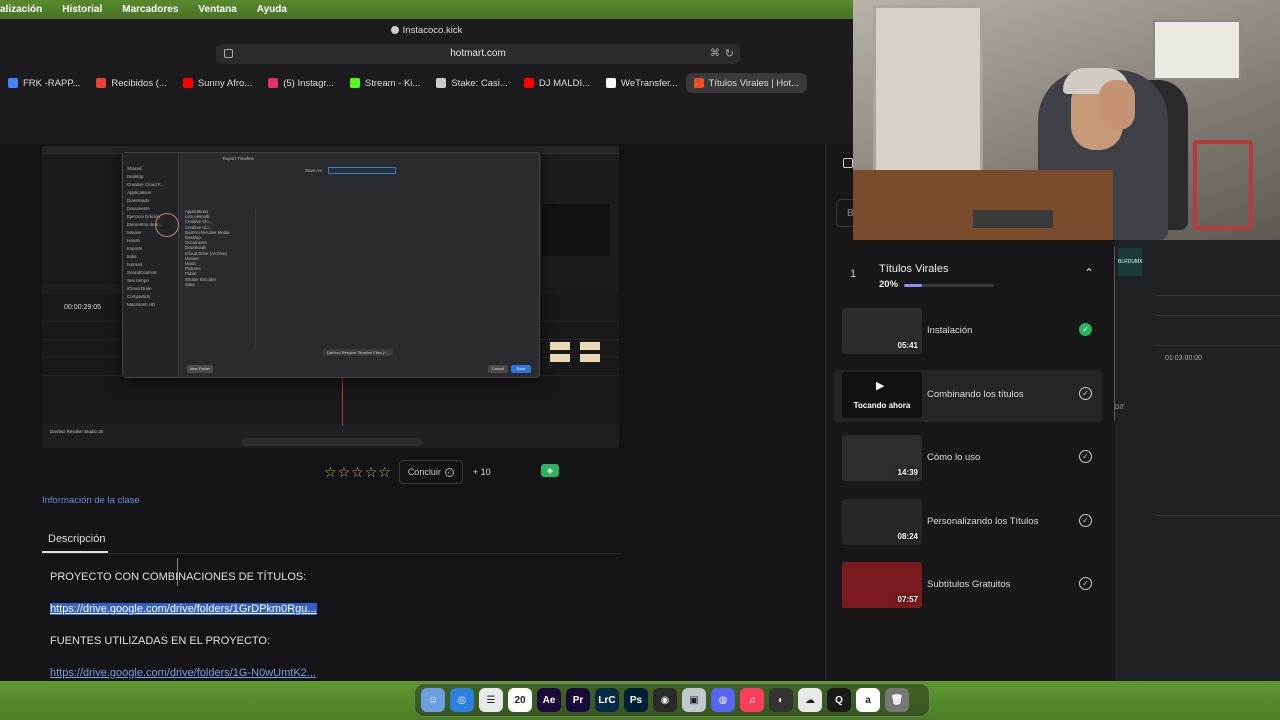  Describe the element at coordinates (576, 230) in the screenshot. I see `editor-viewer` at that location.